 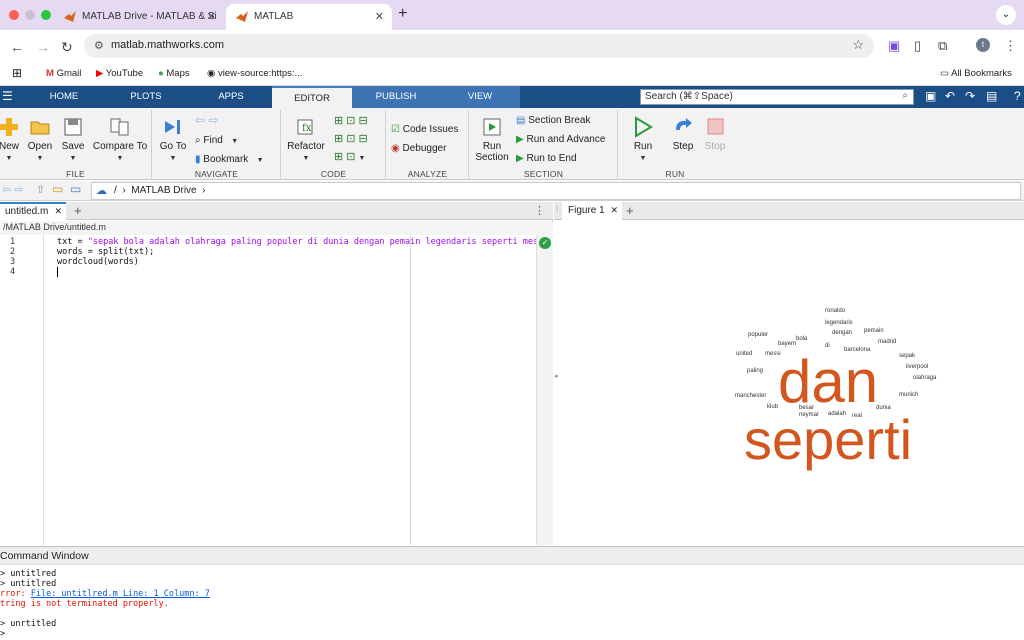 I want to click on check-status-icon: ✓, so click(x=545, y=243).